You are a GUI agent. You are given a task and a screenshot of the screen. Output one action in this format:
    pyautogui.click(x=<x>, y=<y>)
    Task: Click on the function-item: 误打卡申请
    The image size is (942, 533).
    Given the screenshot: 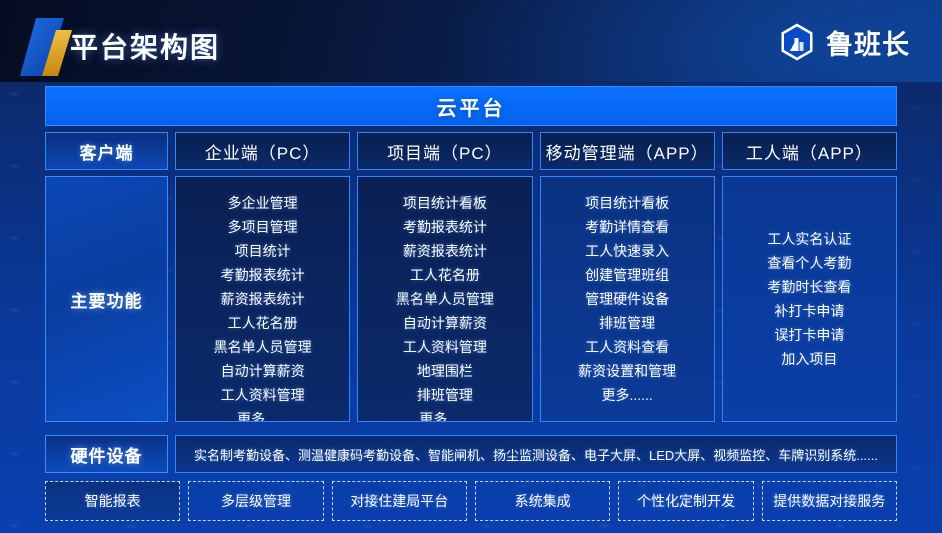 What is the action you would take?
    pyautogui.click(x=809, y=335)
    